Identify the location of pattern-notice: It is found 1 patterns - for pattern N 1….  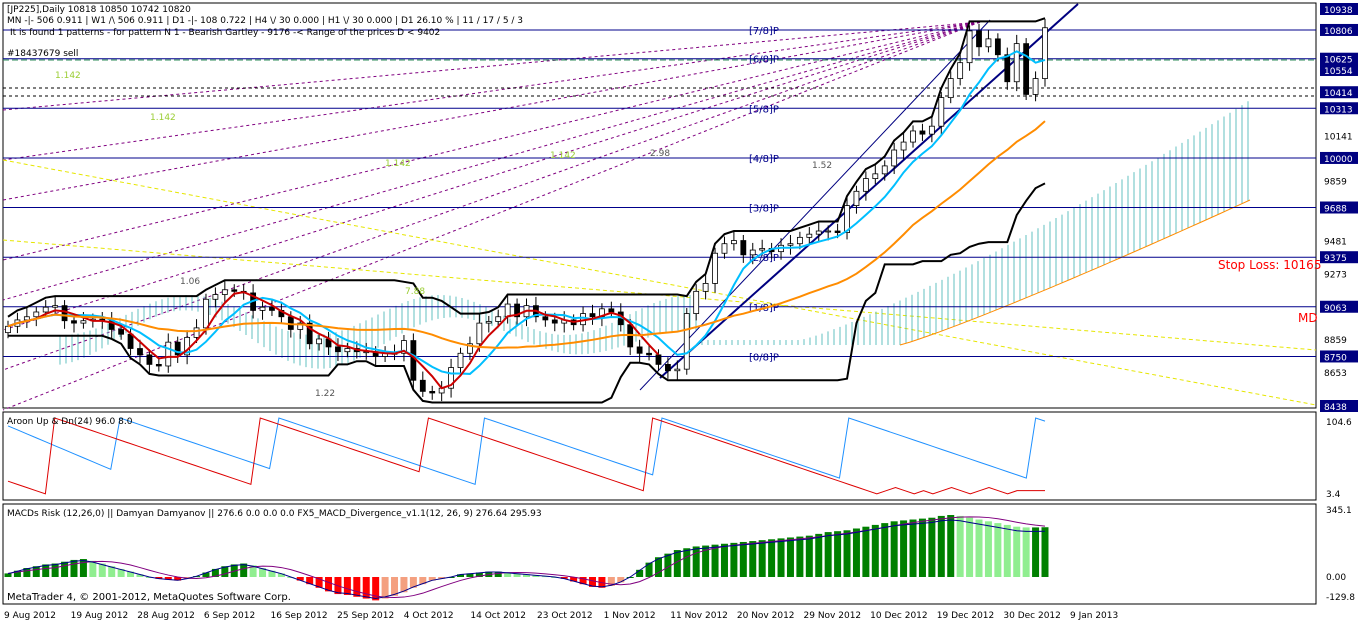
(225, 33).